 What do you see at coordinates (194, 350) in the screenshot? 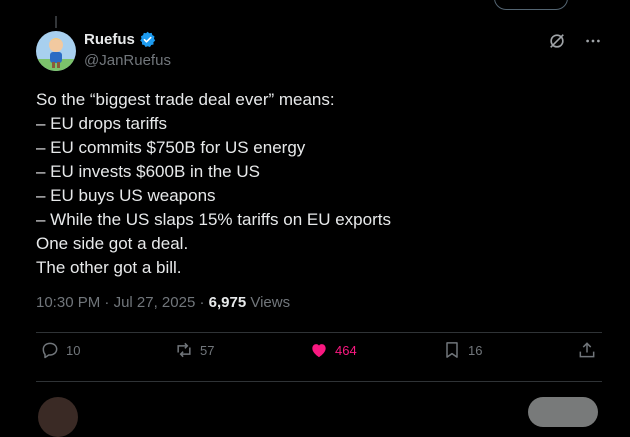
I see `repost-button: 57` at bounding box center [194, 350].